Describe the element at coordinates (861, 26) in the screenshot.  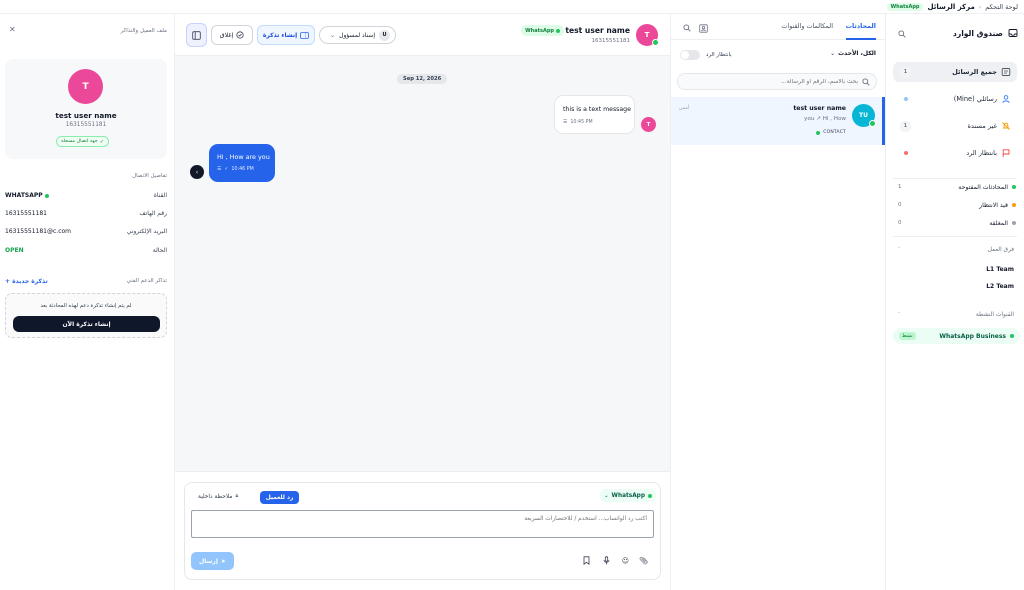
I see `tab-conversations: المحادثات` at that location.